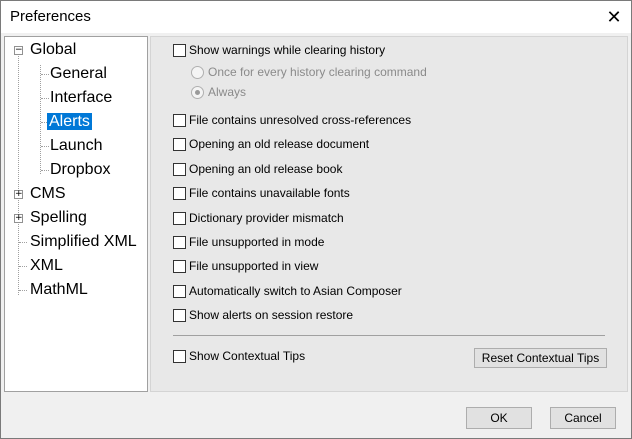 The height and width of the screenshot is (439, 632). I want to click on tree-item-global: Global, so click(53, 50).